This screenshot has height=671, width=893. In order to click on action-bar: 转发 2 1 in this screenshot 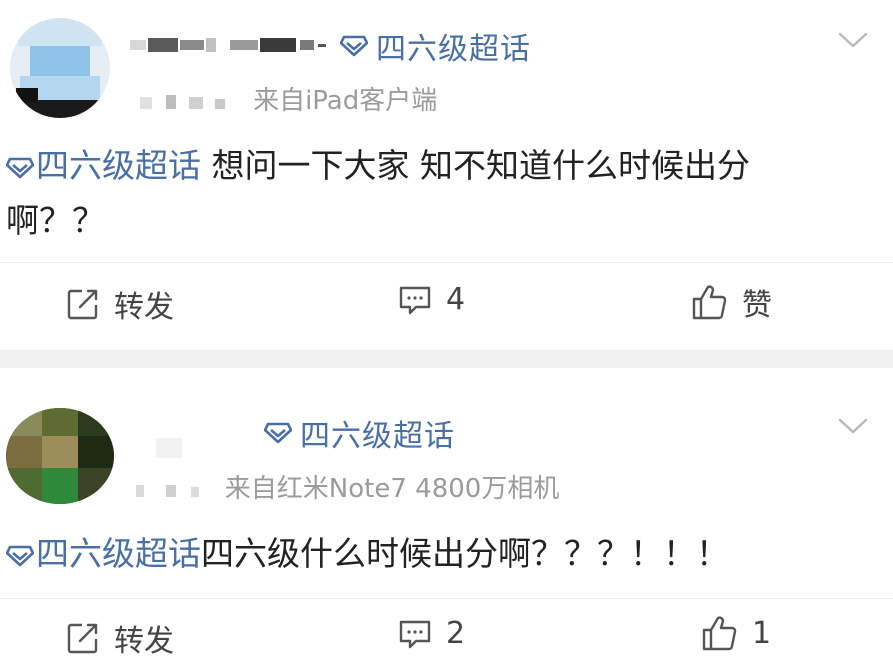, I will do `click(446, 636)`.